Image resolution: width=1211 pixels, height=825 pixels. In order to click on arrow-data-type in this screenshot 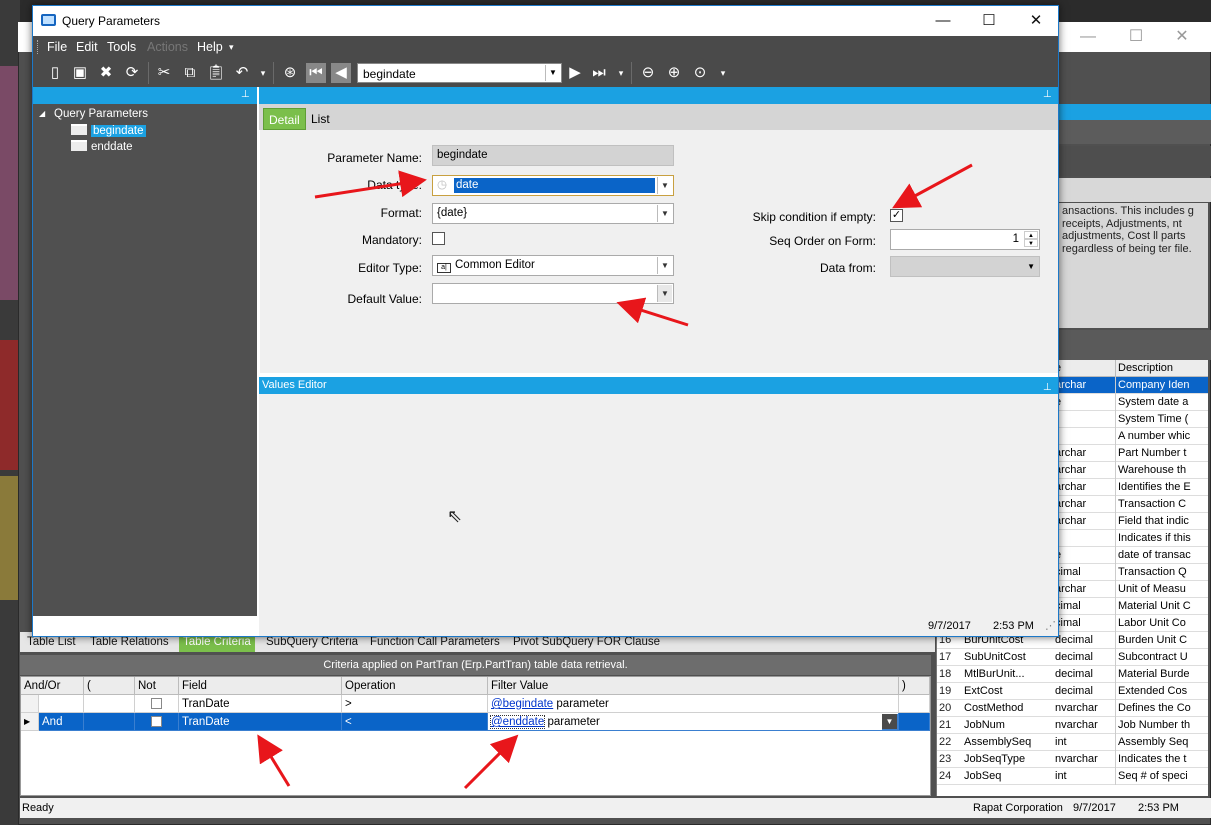, I will do `click(370, 184)`.